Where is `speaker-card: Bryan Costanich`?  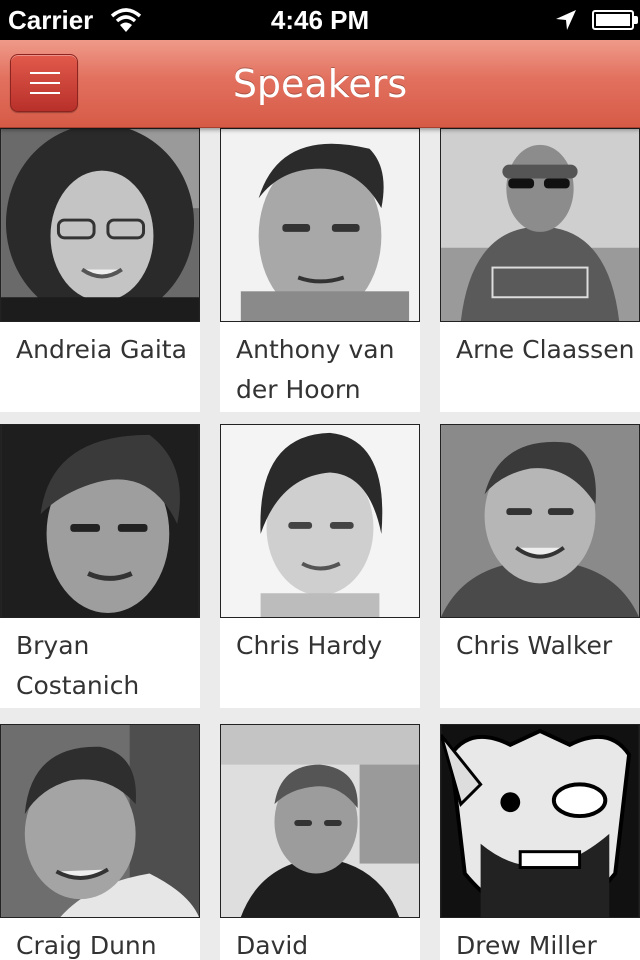
speaker-card: Bryan Costanich is located at coordinates (100, 566).